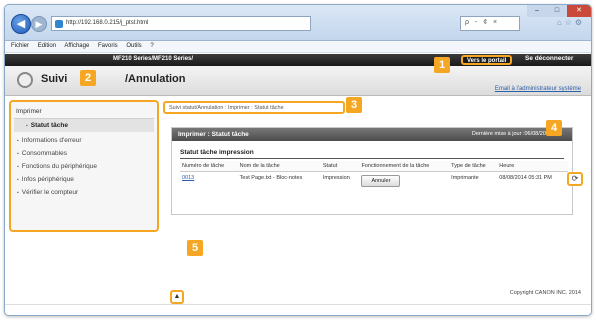 This screenshot has height=320, width=596. I want to click on status-monitor-icon, so click(25, 80).